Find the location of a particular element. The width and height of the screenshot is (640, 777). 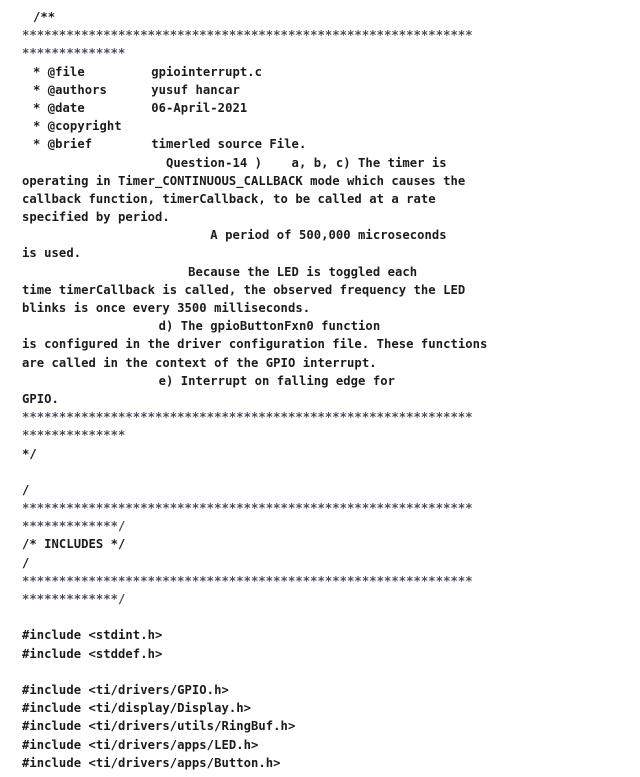

code-line: #include <stddef.h> is located at coordinates (92, 653).